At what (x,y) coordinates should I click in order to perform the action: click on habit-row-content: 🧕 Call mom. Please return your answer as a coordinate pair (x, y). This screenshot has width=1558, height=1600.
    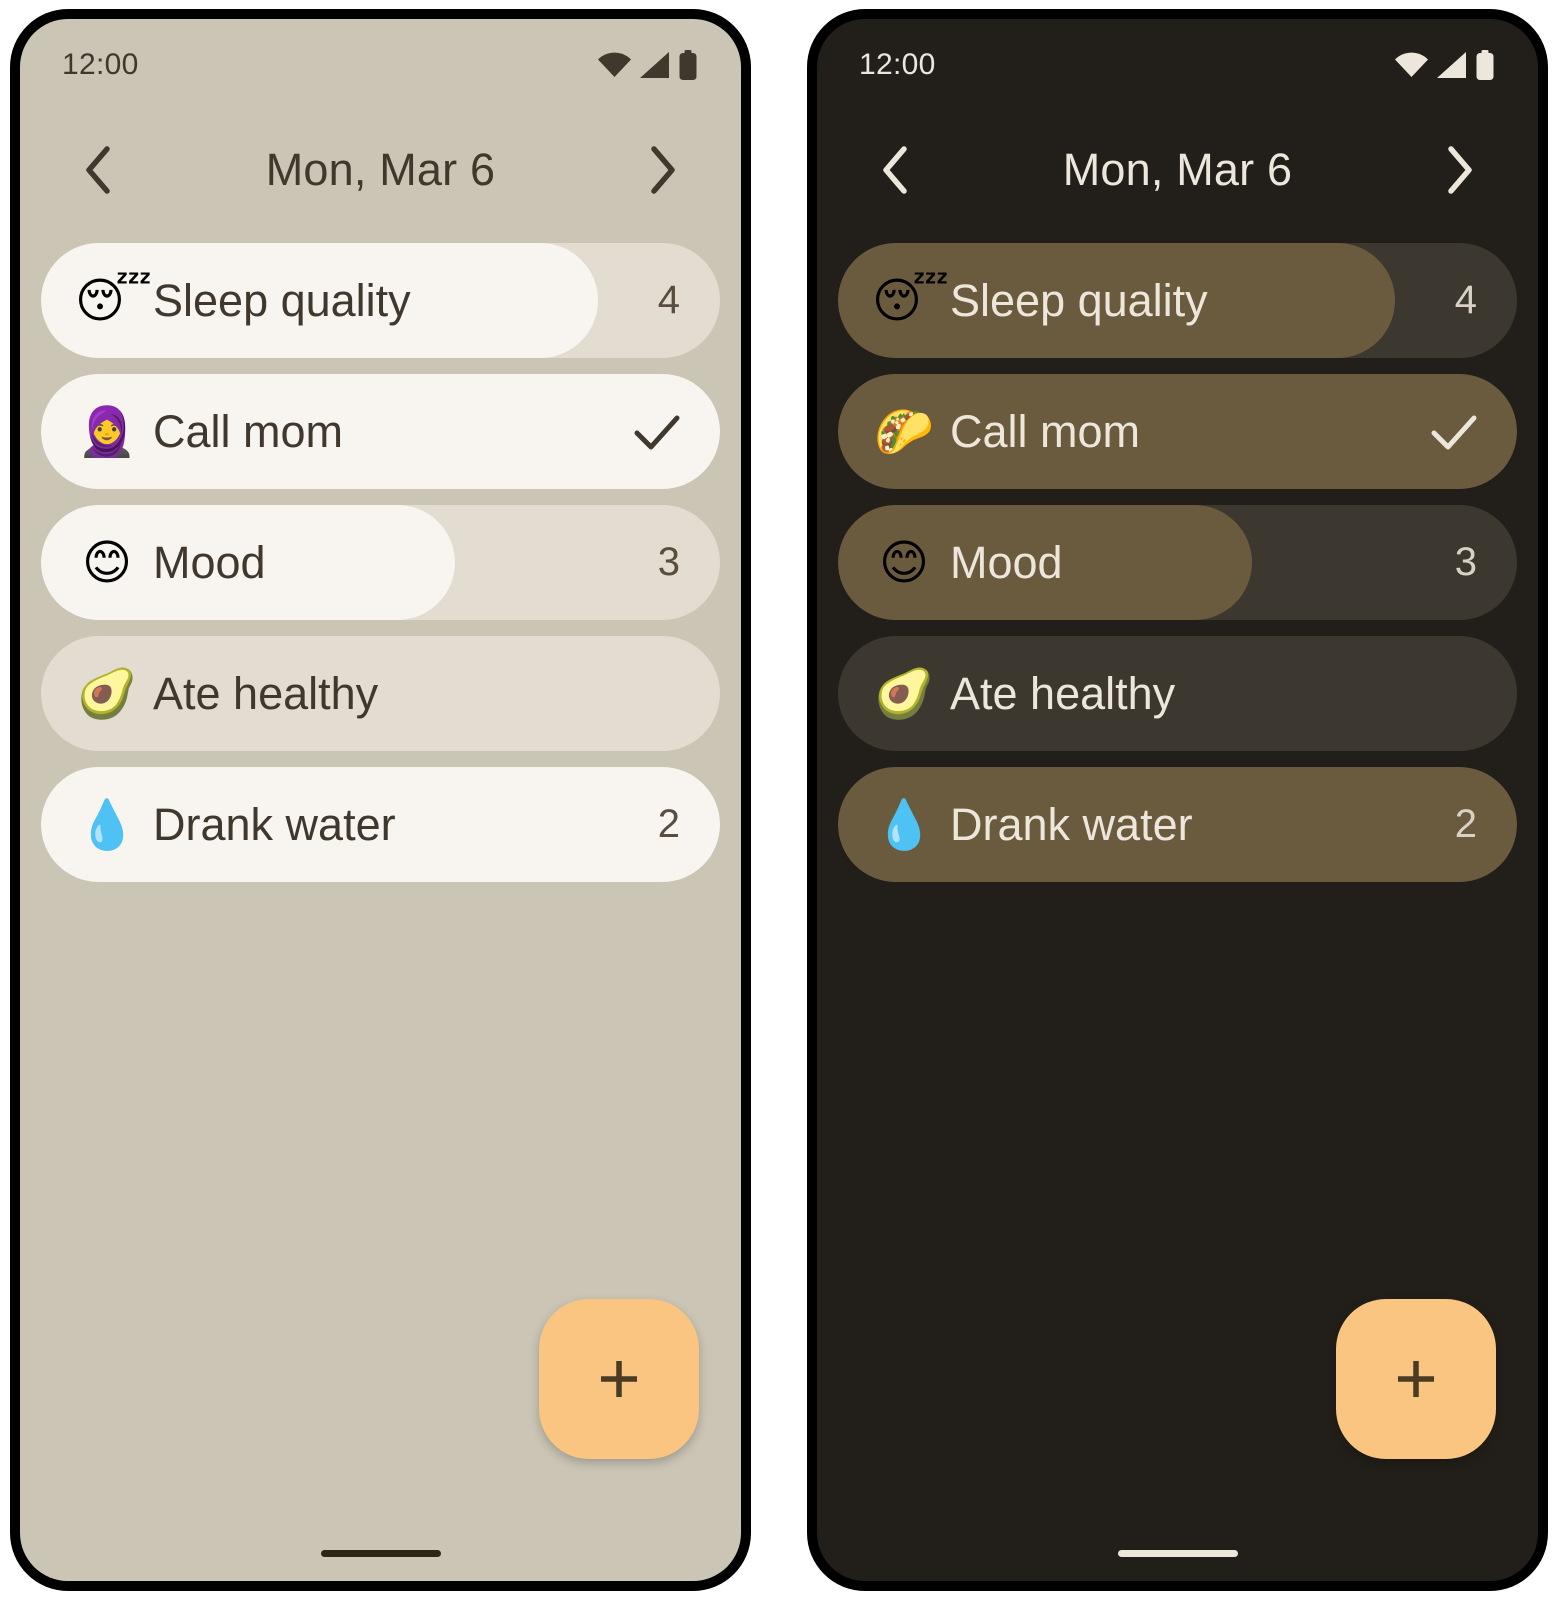
    Looking at the image, I should click on (380, 431).